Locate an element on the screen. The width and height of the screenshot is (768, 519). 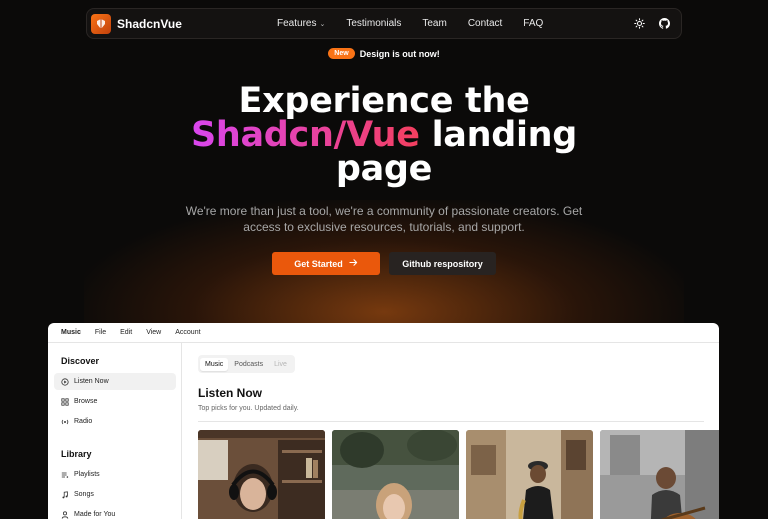
get-started-button: Get Started is located at coordinates (326, 263).